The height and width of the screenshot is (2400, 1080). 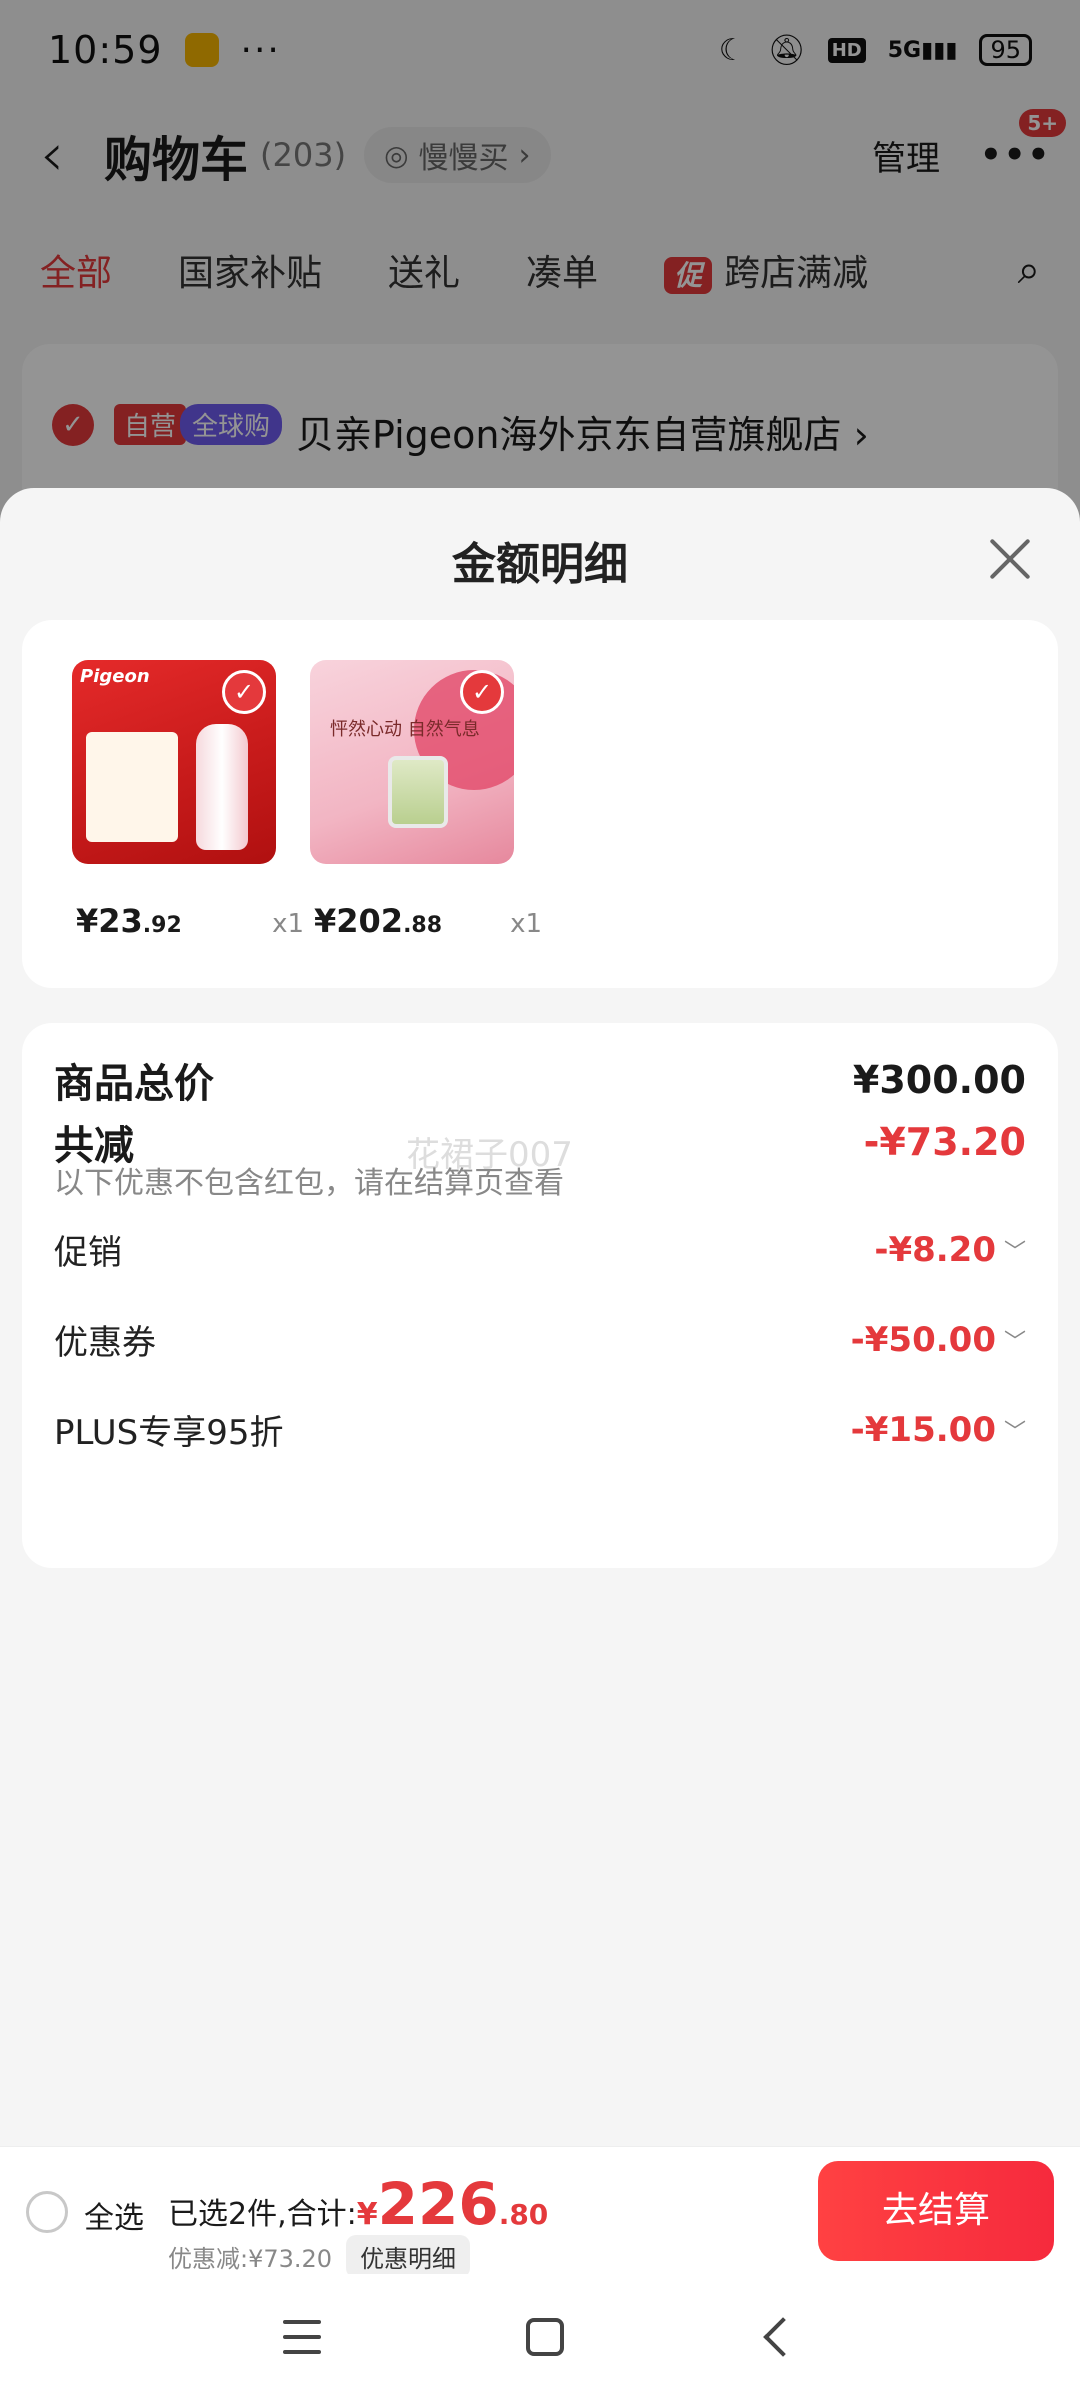 What do you see at coordinates (47, 2212) in the screenshot?
I see `select-all-radio` at bounding box center [47, 2212].